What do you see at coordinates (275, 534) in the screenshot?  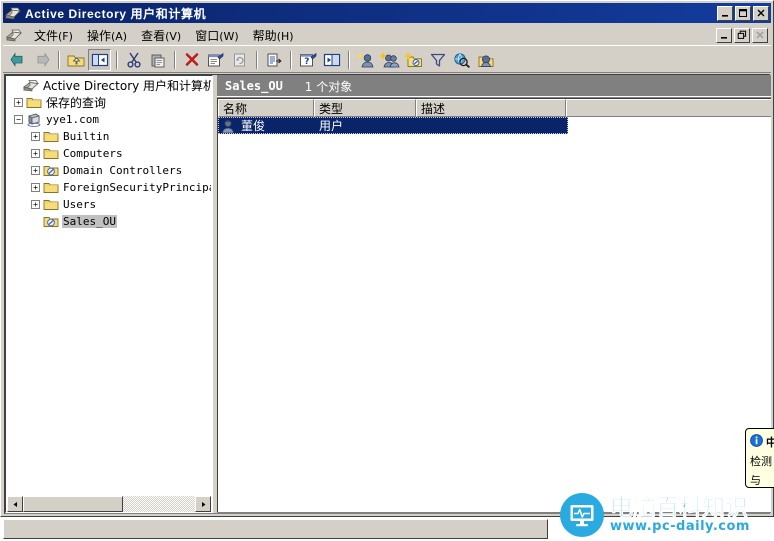 I see `cropped-text-fragment: 。` at bounding box center [275, 534].